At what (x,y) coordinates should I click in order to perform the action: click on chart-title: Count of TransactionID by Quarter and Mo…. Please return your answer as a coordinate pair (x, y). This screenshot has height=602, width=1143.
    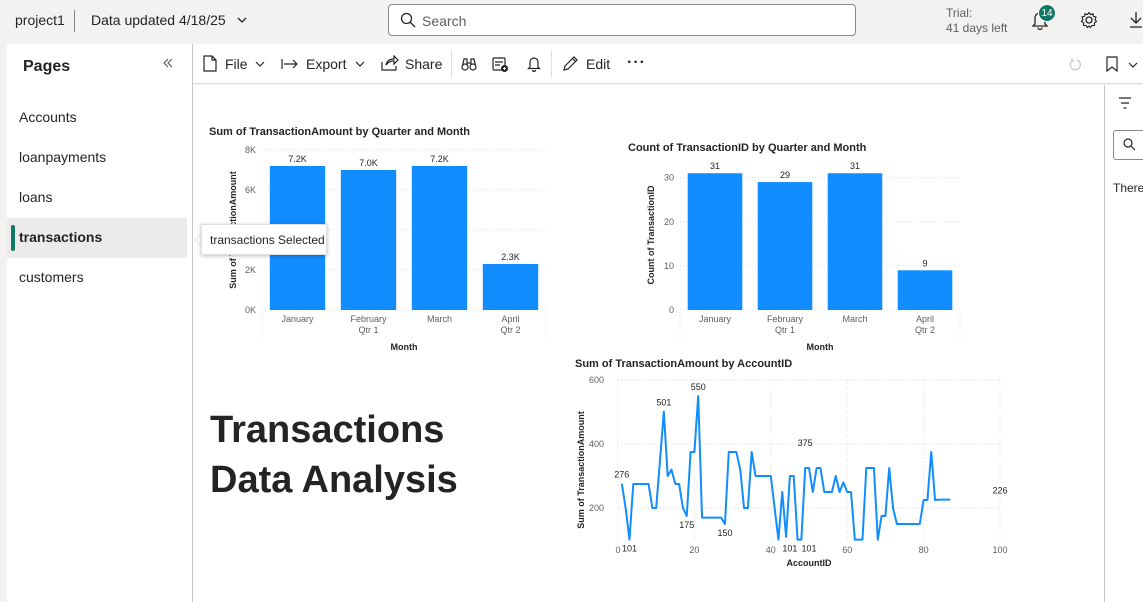
    Looking at the image, I should click on (747, 148).